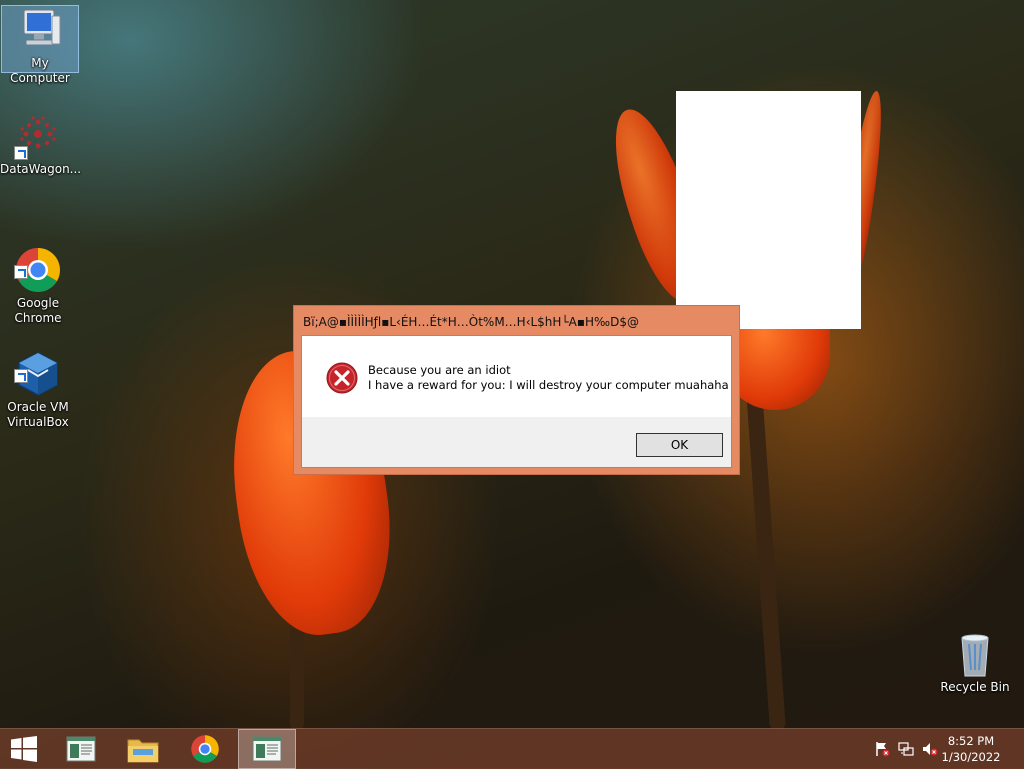  I want to click on ok-button: OK, so click(679, 445).